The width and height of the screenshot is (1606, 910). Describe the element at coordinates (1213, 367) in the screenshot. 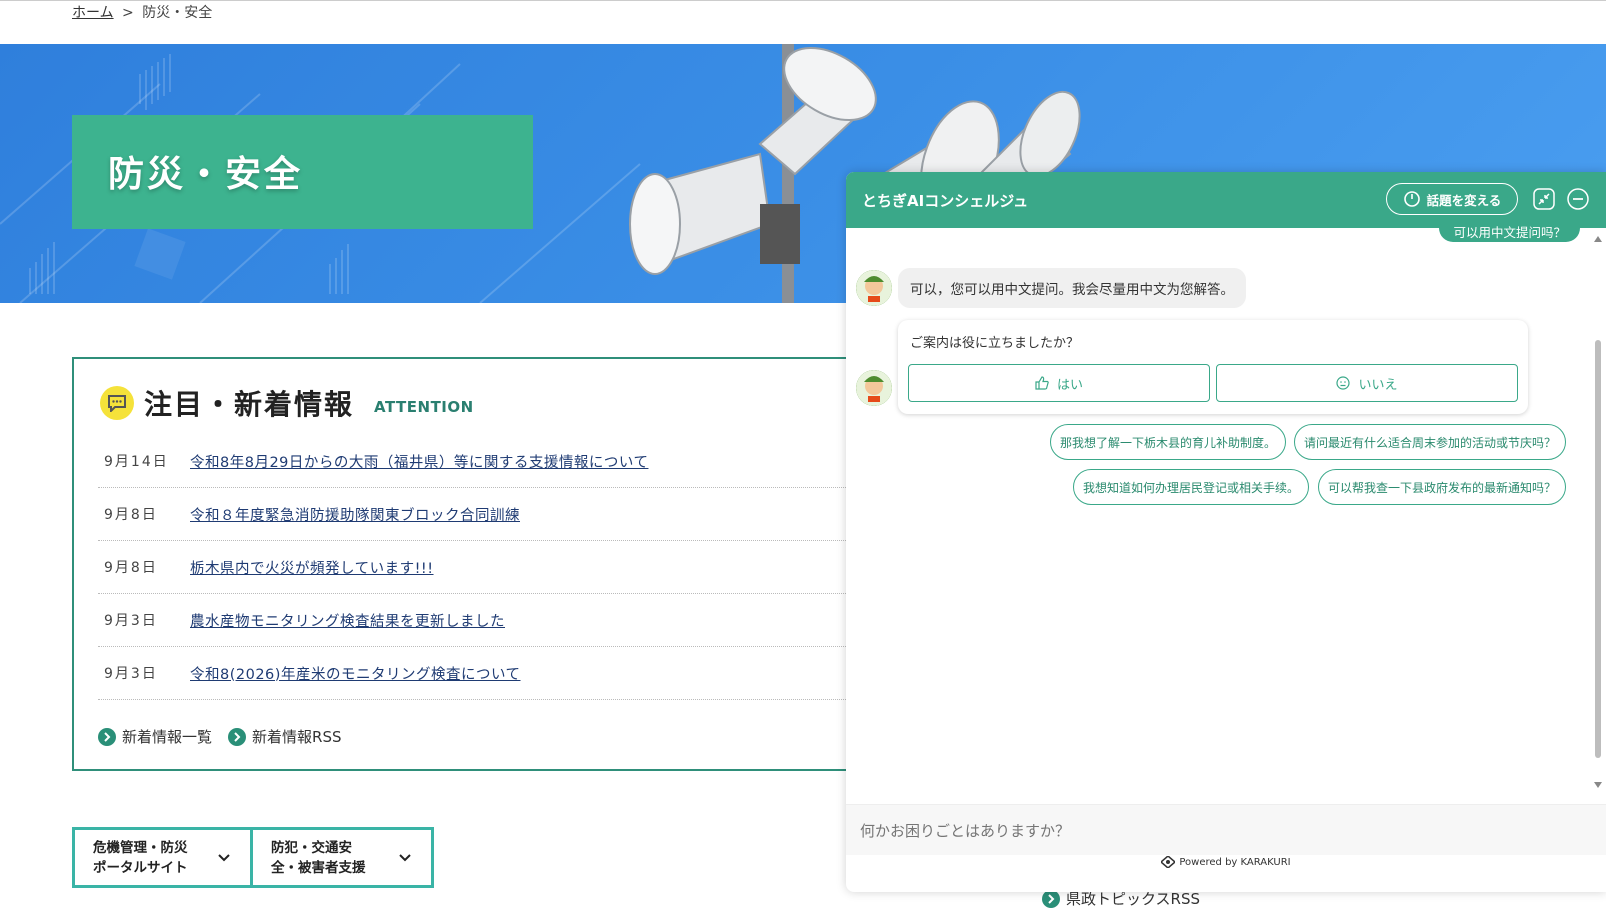

I see `feedback-card: ご案内は役に立ちましたか？ はい いいえ` at that location.